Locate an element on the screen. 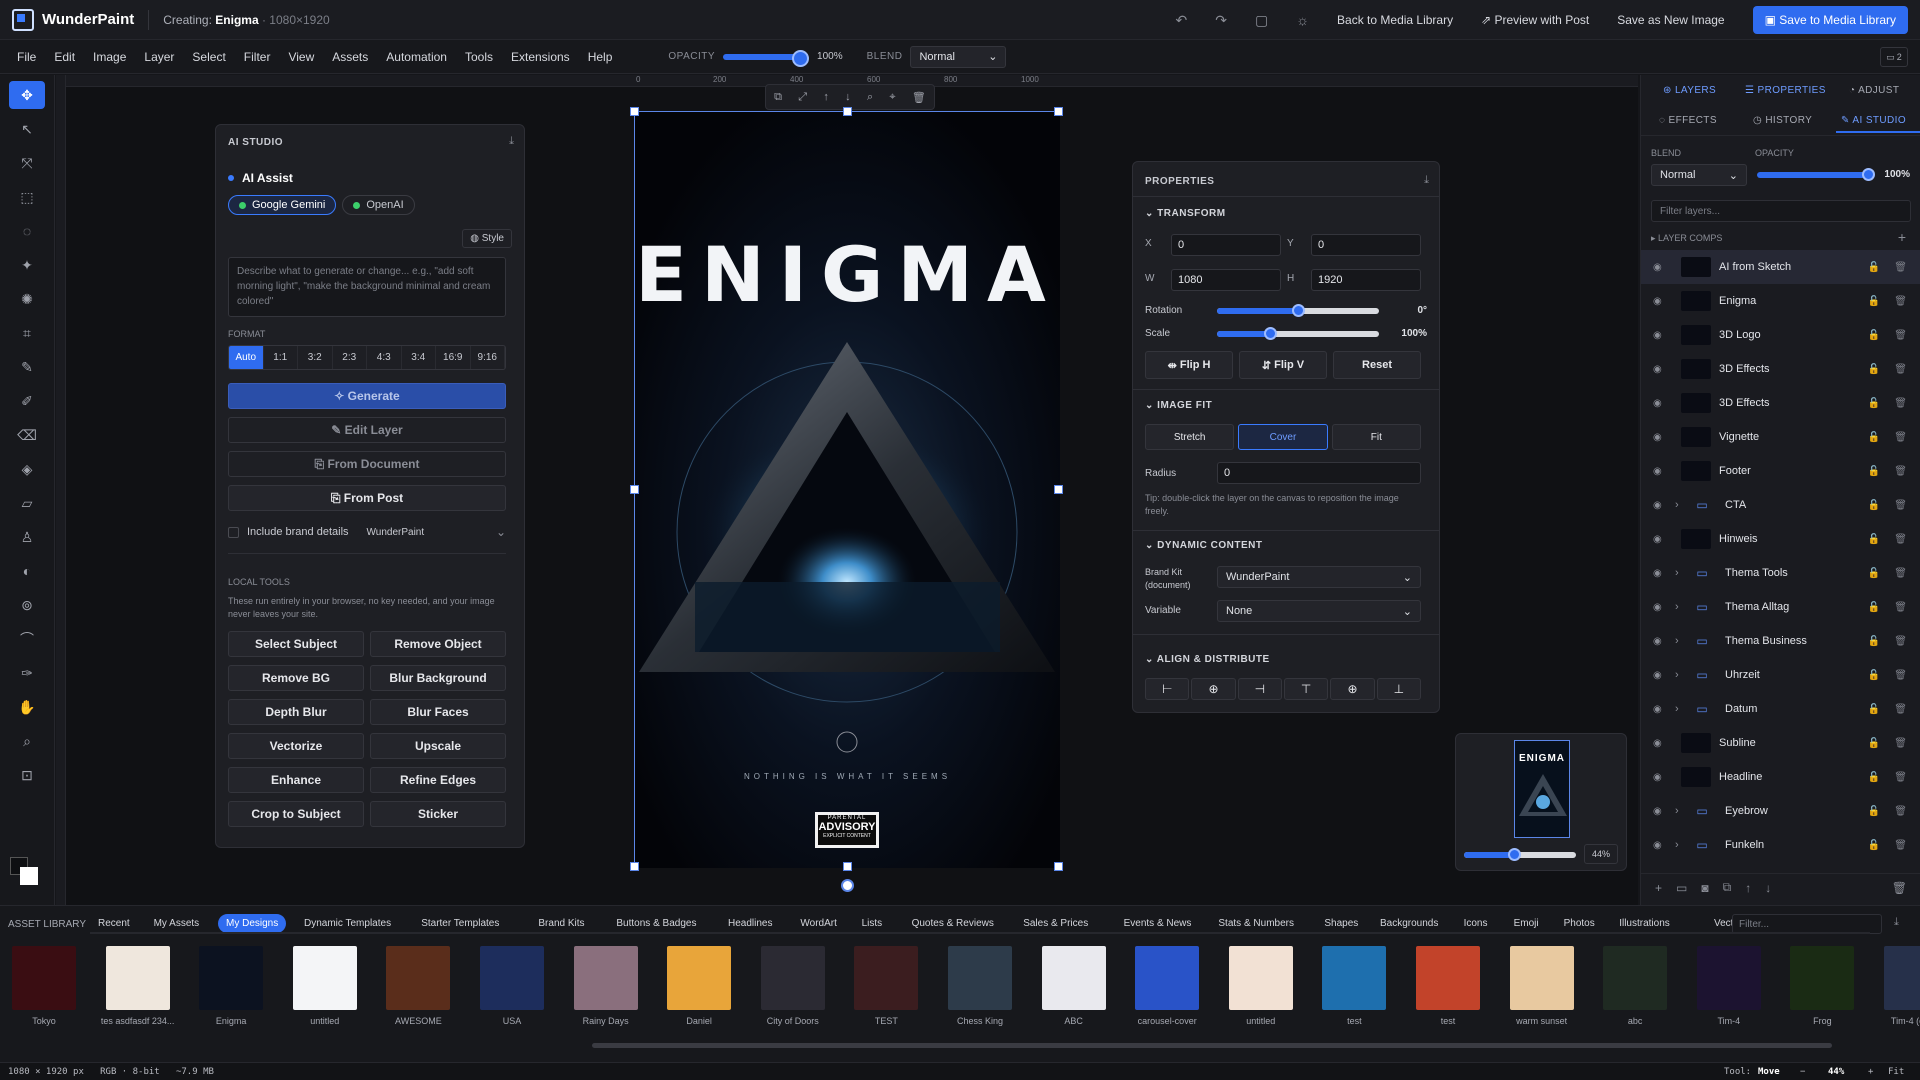 The image size is (1920, 1080). y-field: 0 is located at coordinates (1366, 245).